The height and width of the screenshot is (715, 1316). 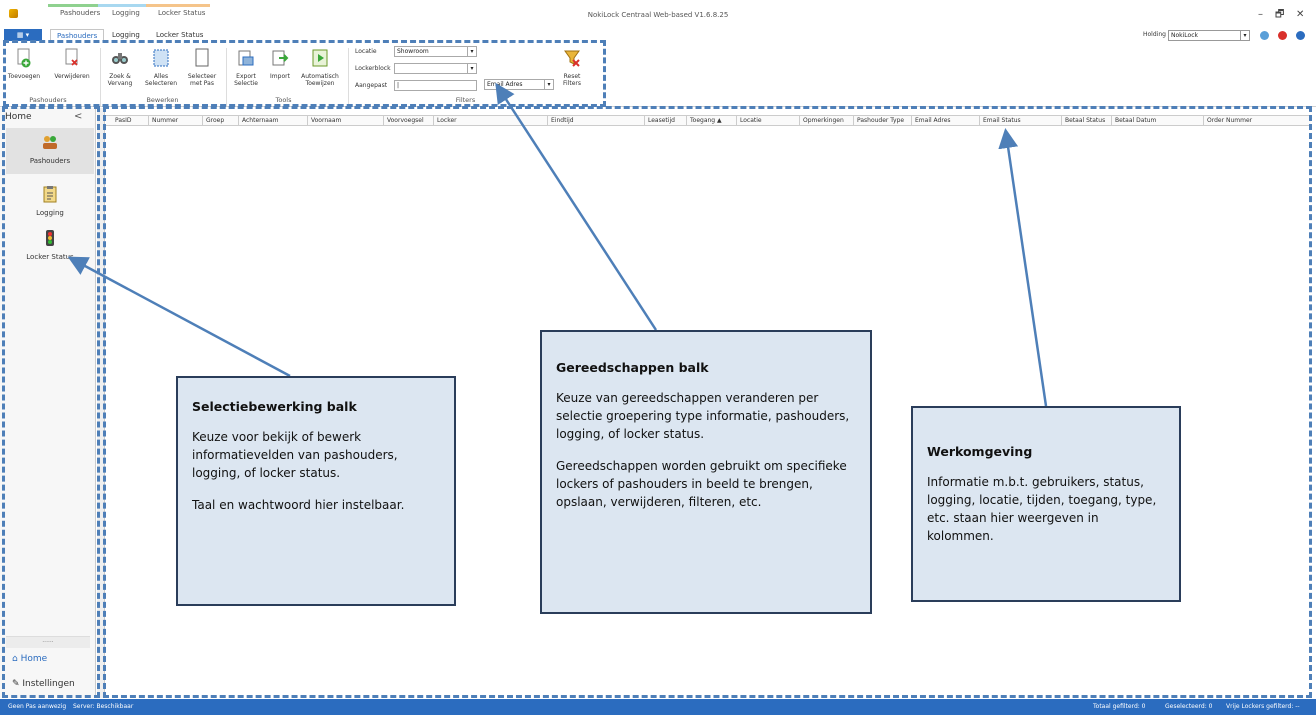 What do you see at coordinates (37, 706) in the screenshot?
I see `status-pas: Geen Pas aanwezig` at bounding box center [37, 706].